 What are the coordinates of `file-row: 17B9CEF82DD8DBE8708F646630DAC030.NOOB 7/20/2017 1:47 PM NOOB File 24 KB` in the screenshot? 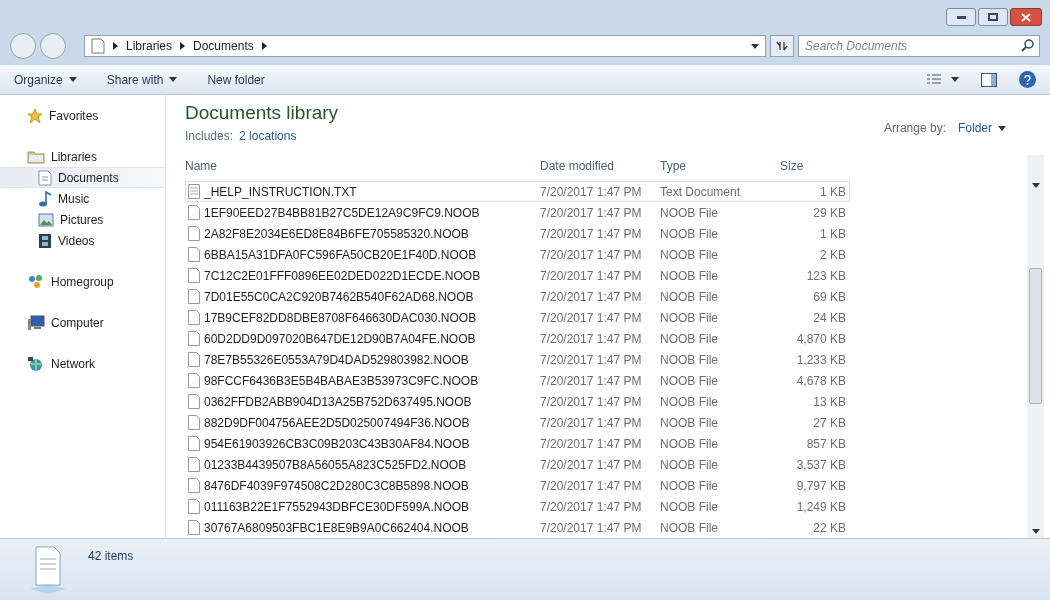 It's located at (517, 317).